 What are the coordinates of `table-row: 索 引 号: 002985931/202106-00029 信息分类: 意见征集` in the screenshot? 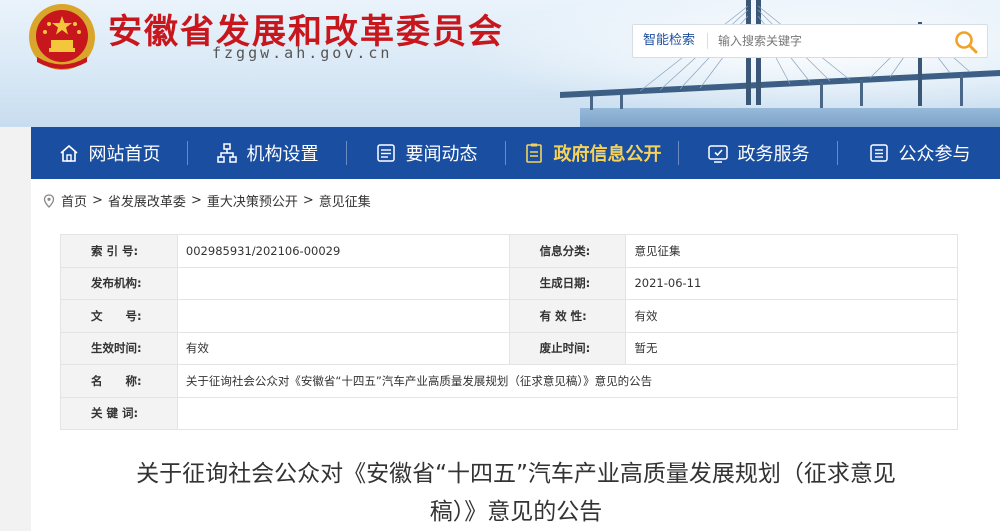 It's located at (509, 251).